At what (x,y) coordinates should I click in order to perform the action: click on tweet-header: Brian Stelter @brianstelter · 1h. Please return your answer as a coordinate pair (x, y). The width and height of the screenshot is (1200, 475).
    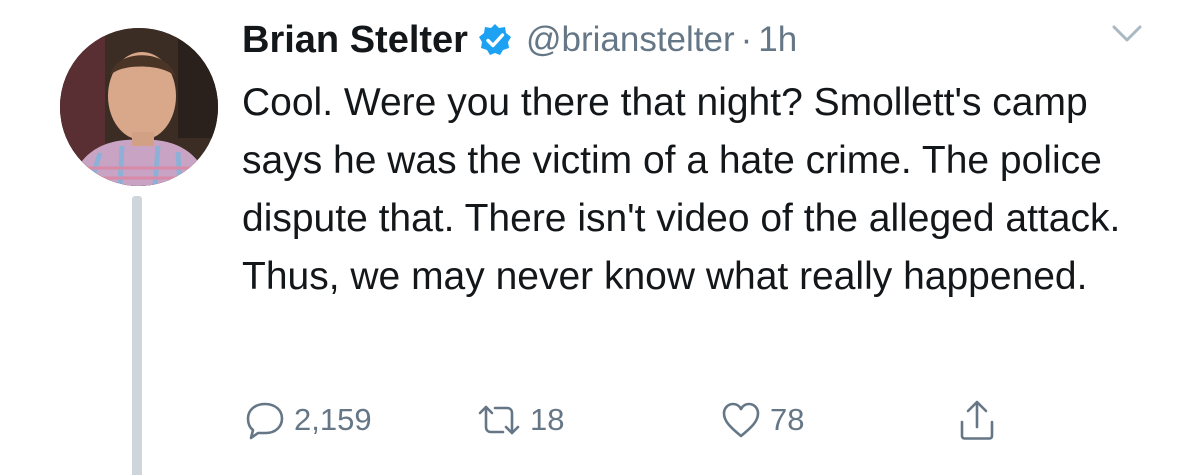
    Looking at the image, I should click on (519, 40).